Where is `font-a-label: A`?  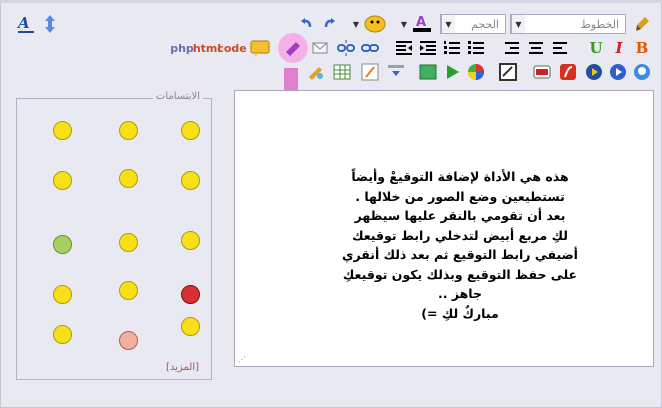 font-a-label: A is located at coordinates (23, 23).